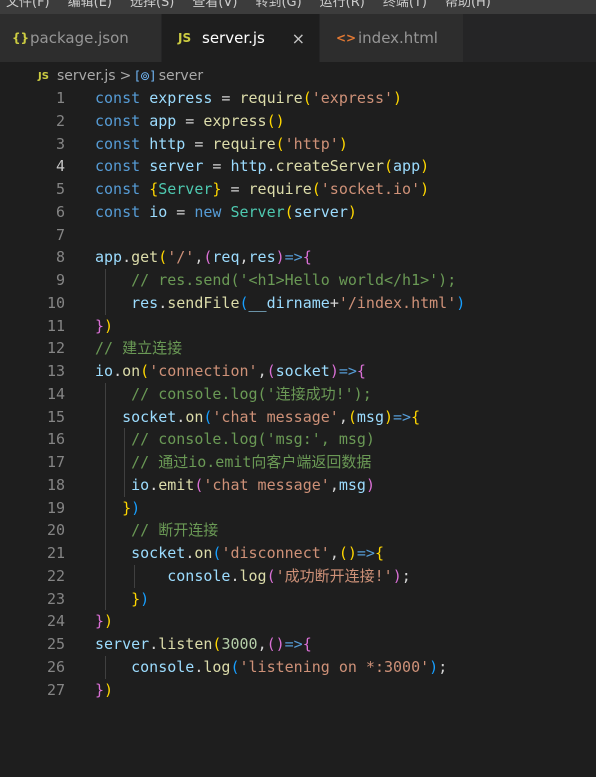 This screenshot has height=777, width=596. I want to click on code-line: 6 const io = new Server(server), so click(298, 212).